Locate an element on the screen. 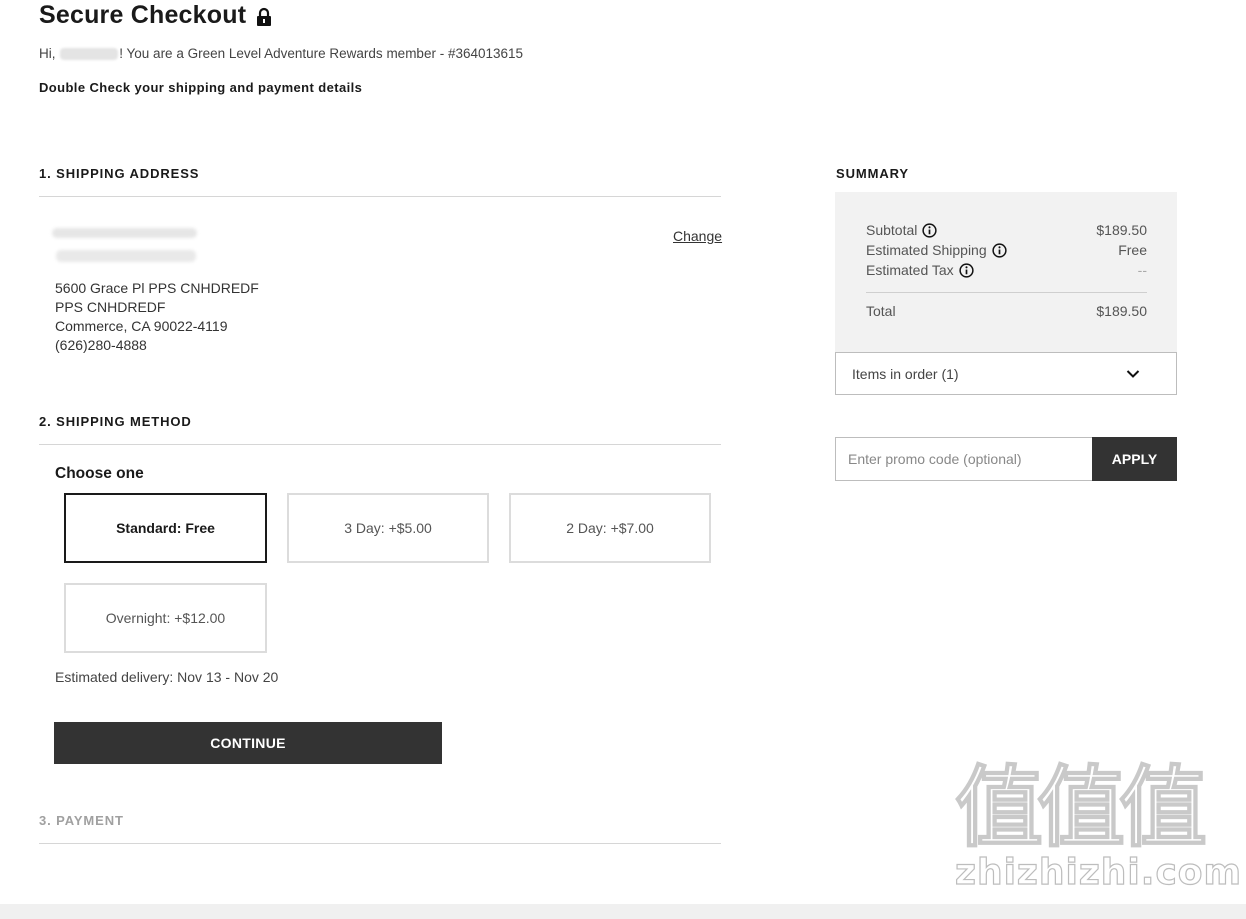  redacted-recipient-name is located at coordinates (124, 233).